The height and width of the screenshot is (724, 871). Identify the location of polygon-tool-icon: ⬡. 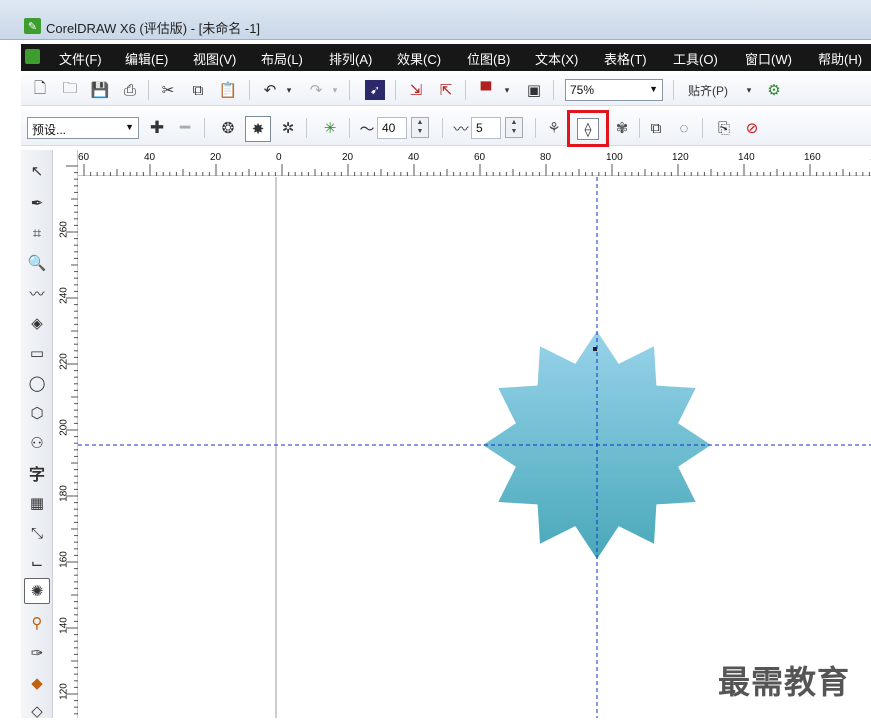
(37, 413).